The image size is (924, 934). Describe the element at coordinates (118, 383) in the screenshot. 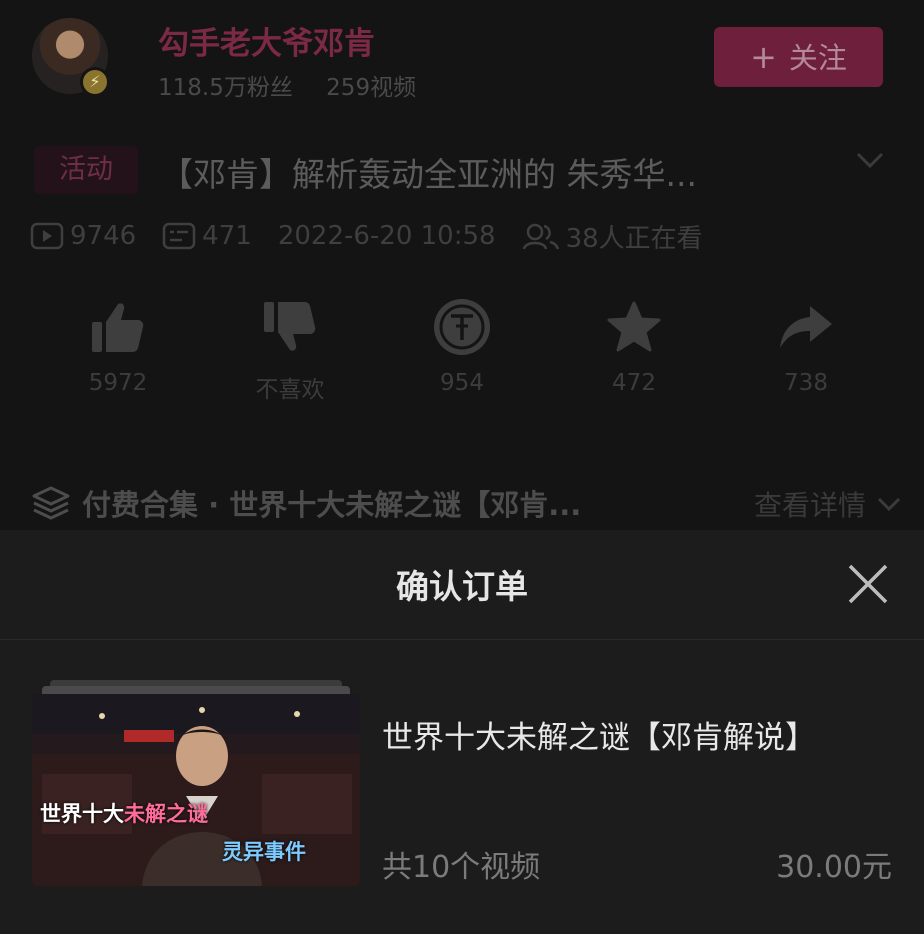

I see `like-count: 5972` at that location.